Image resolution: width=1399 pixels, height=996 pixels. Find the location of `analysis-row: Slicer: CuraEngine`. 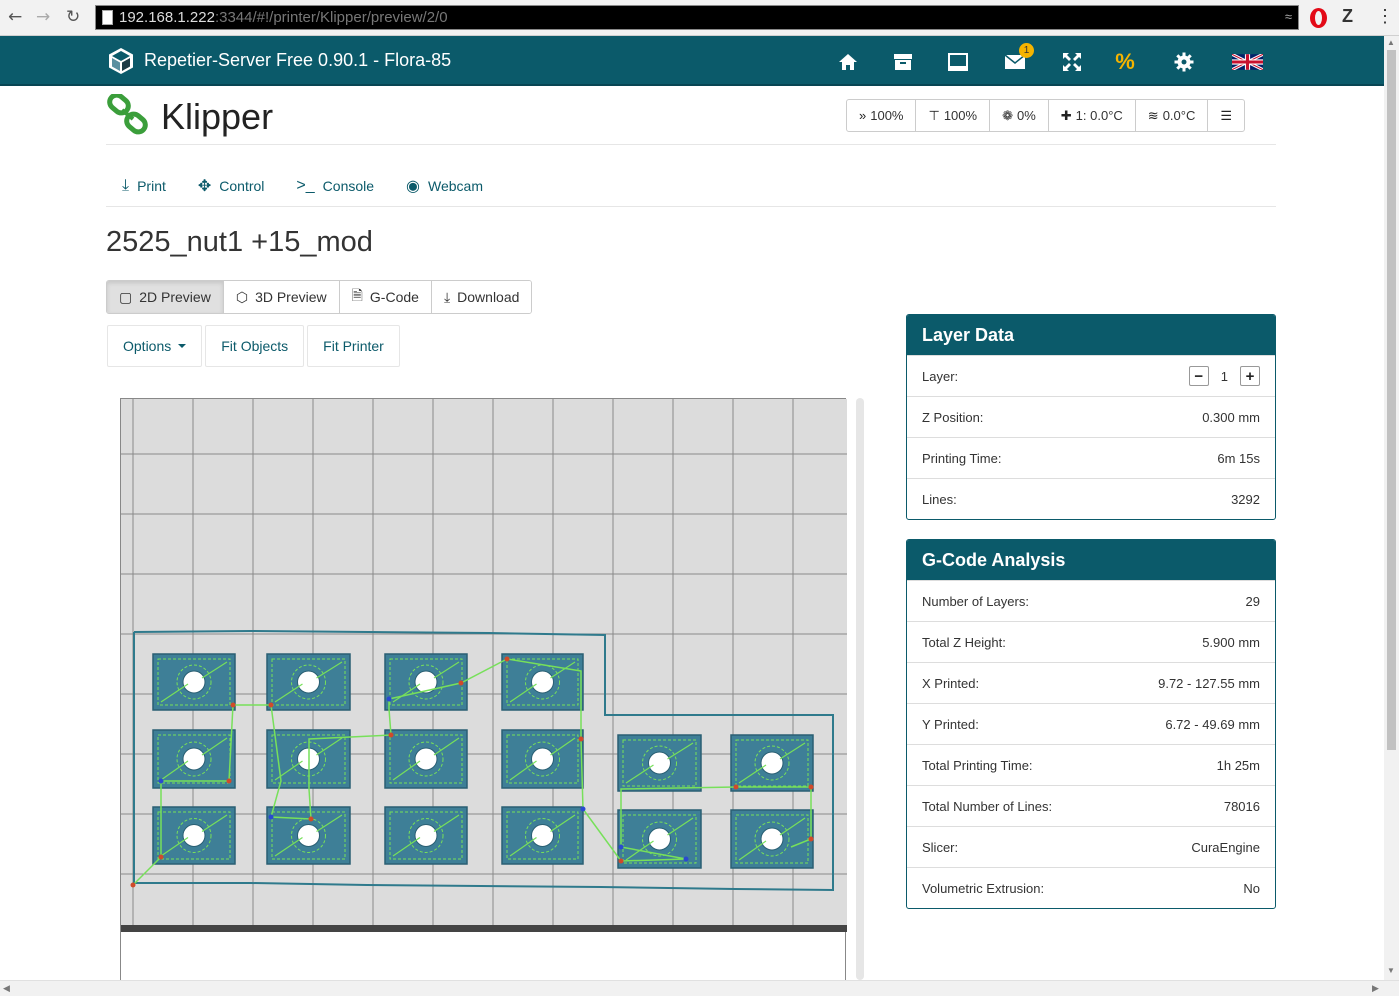

analysis-row: Slicer: CuraEngine is located at coordinates (1091, 846).